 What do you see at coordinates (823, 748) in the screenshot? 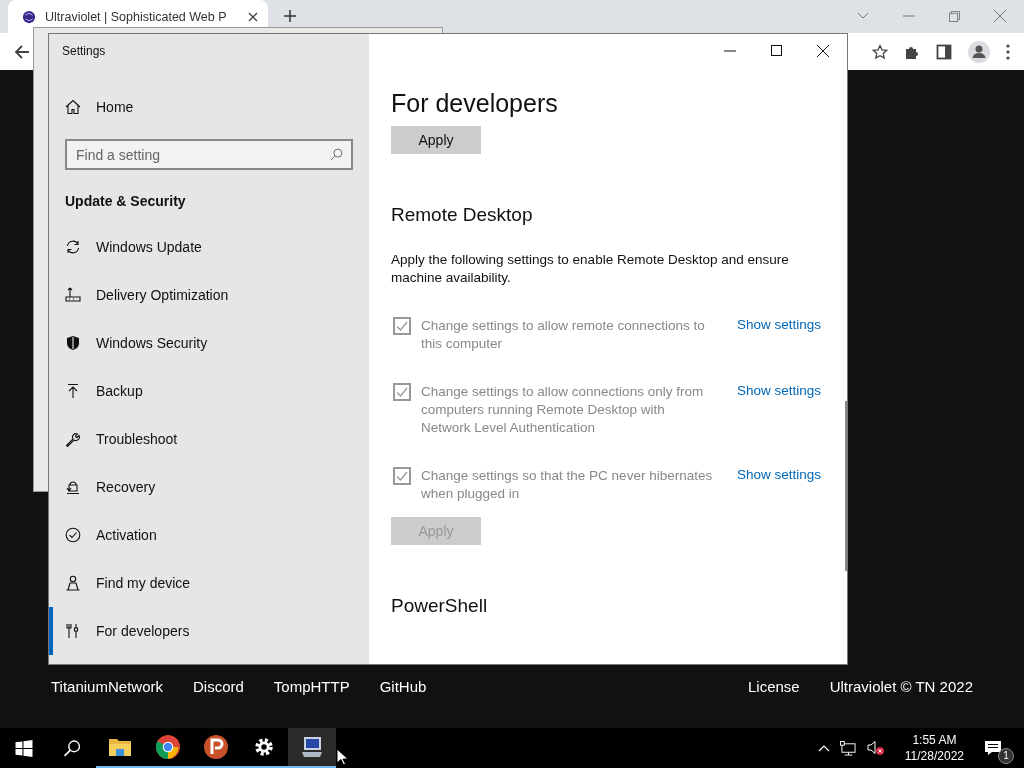
I see `chevron-up-icon` at bounding box center [823, 748].